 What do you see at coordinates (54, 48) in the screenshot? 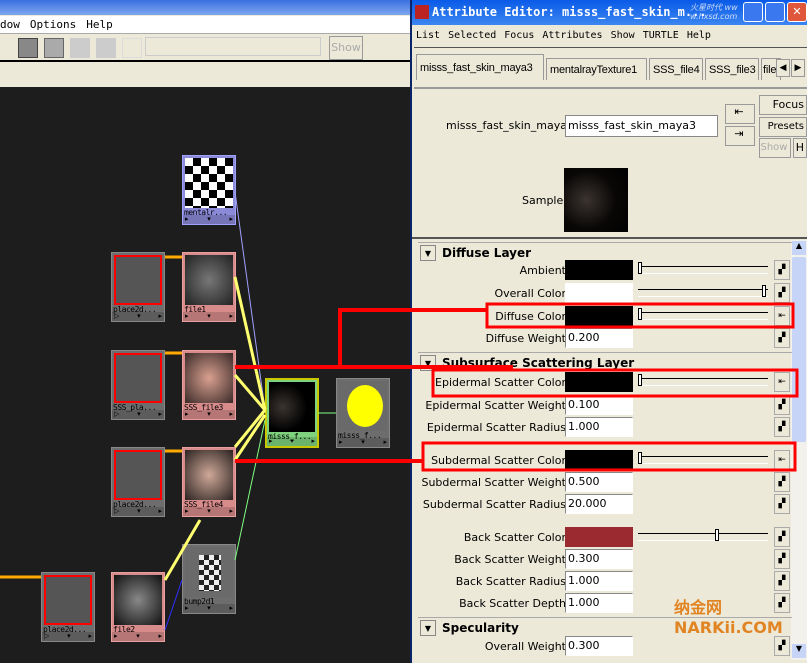
I see `graph-rearrange-icon` at bounding box center [54, 48].